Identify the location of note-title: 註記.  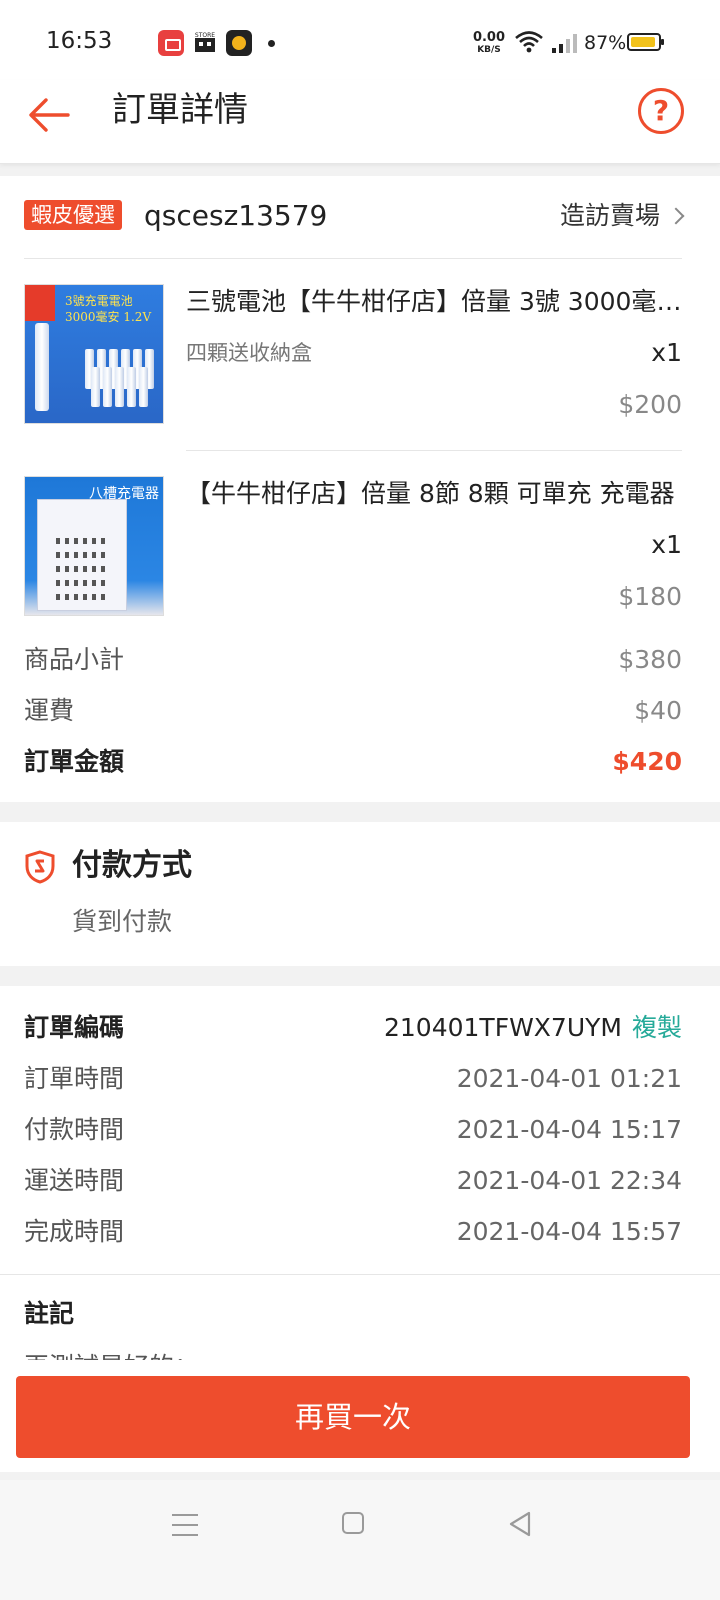
(49, 1313).